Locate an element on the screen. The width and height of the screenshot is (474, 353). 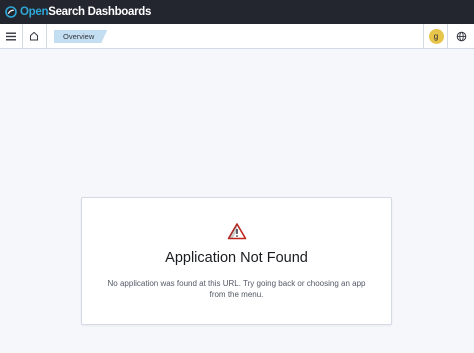
opensearch-logo: OpenSearch Dashboards is located at coordinates (78, 12).